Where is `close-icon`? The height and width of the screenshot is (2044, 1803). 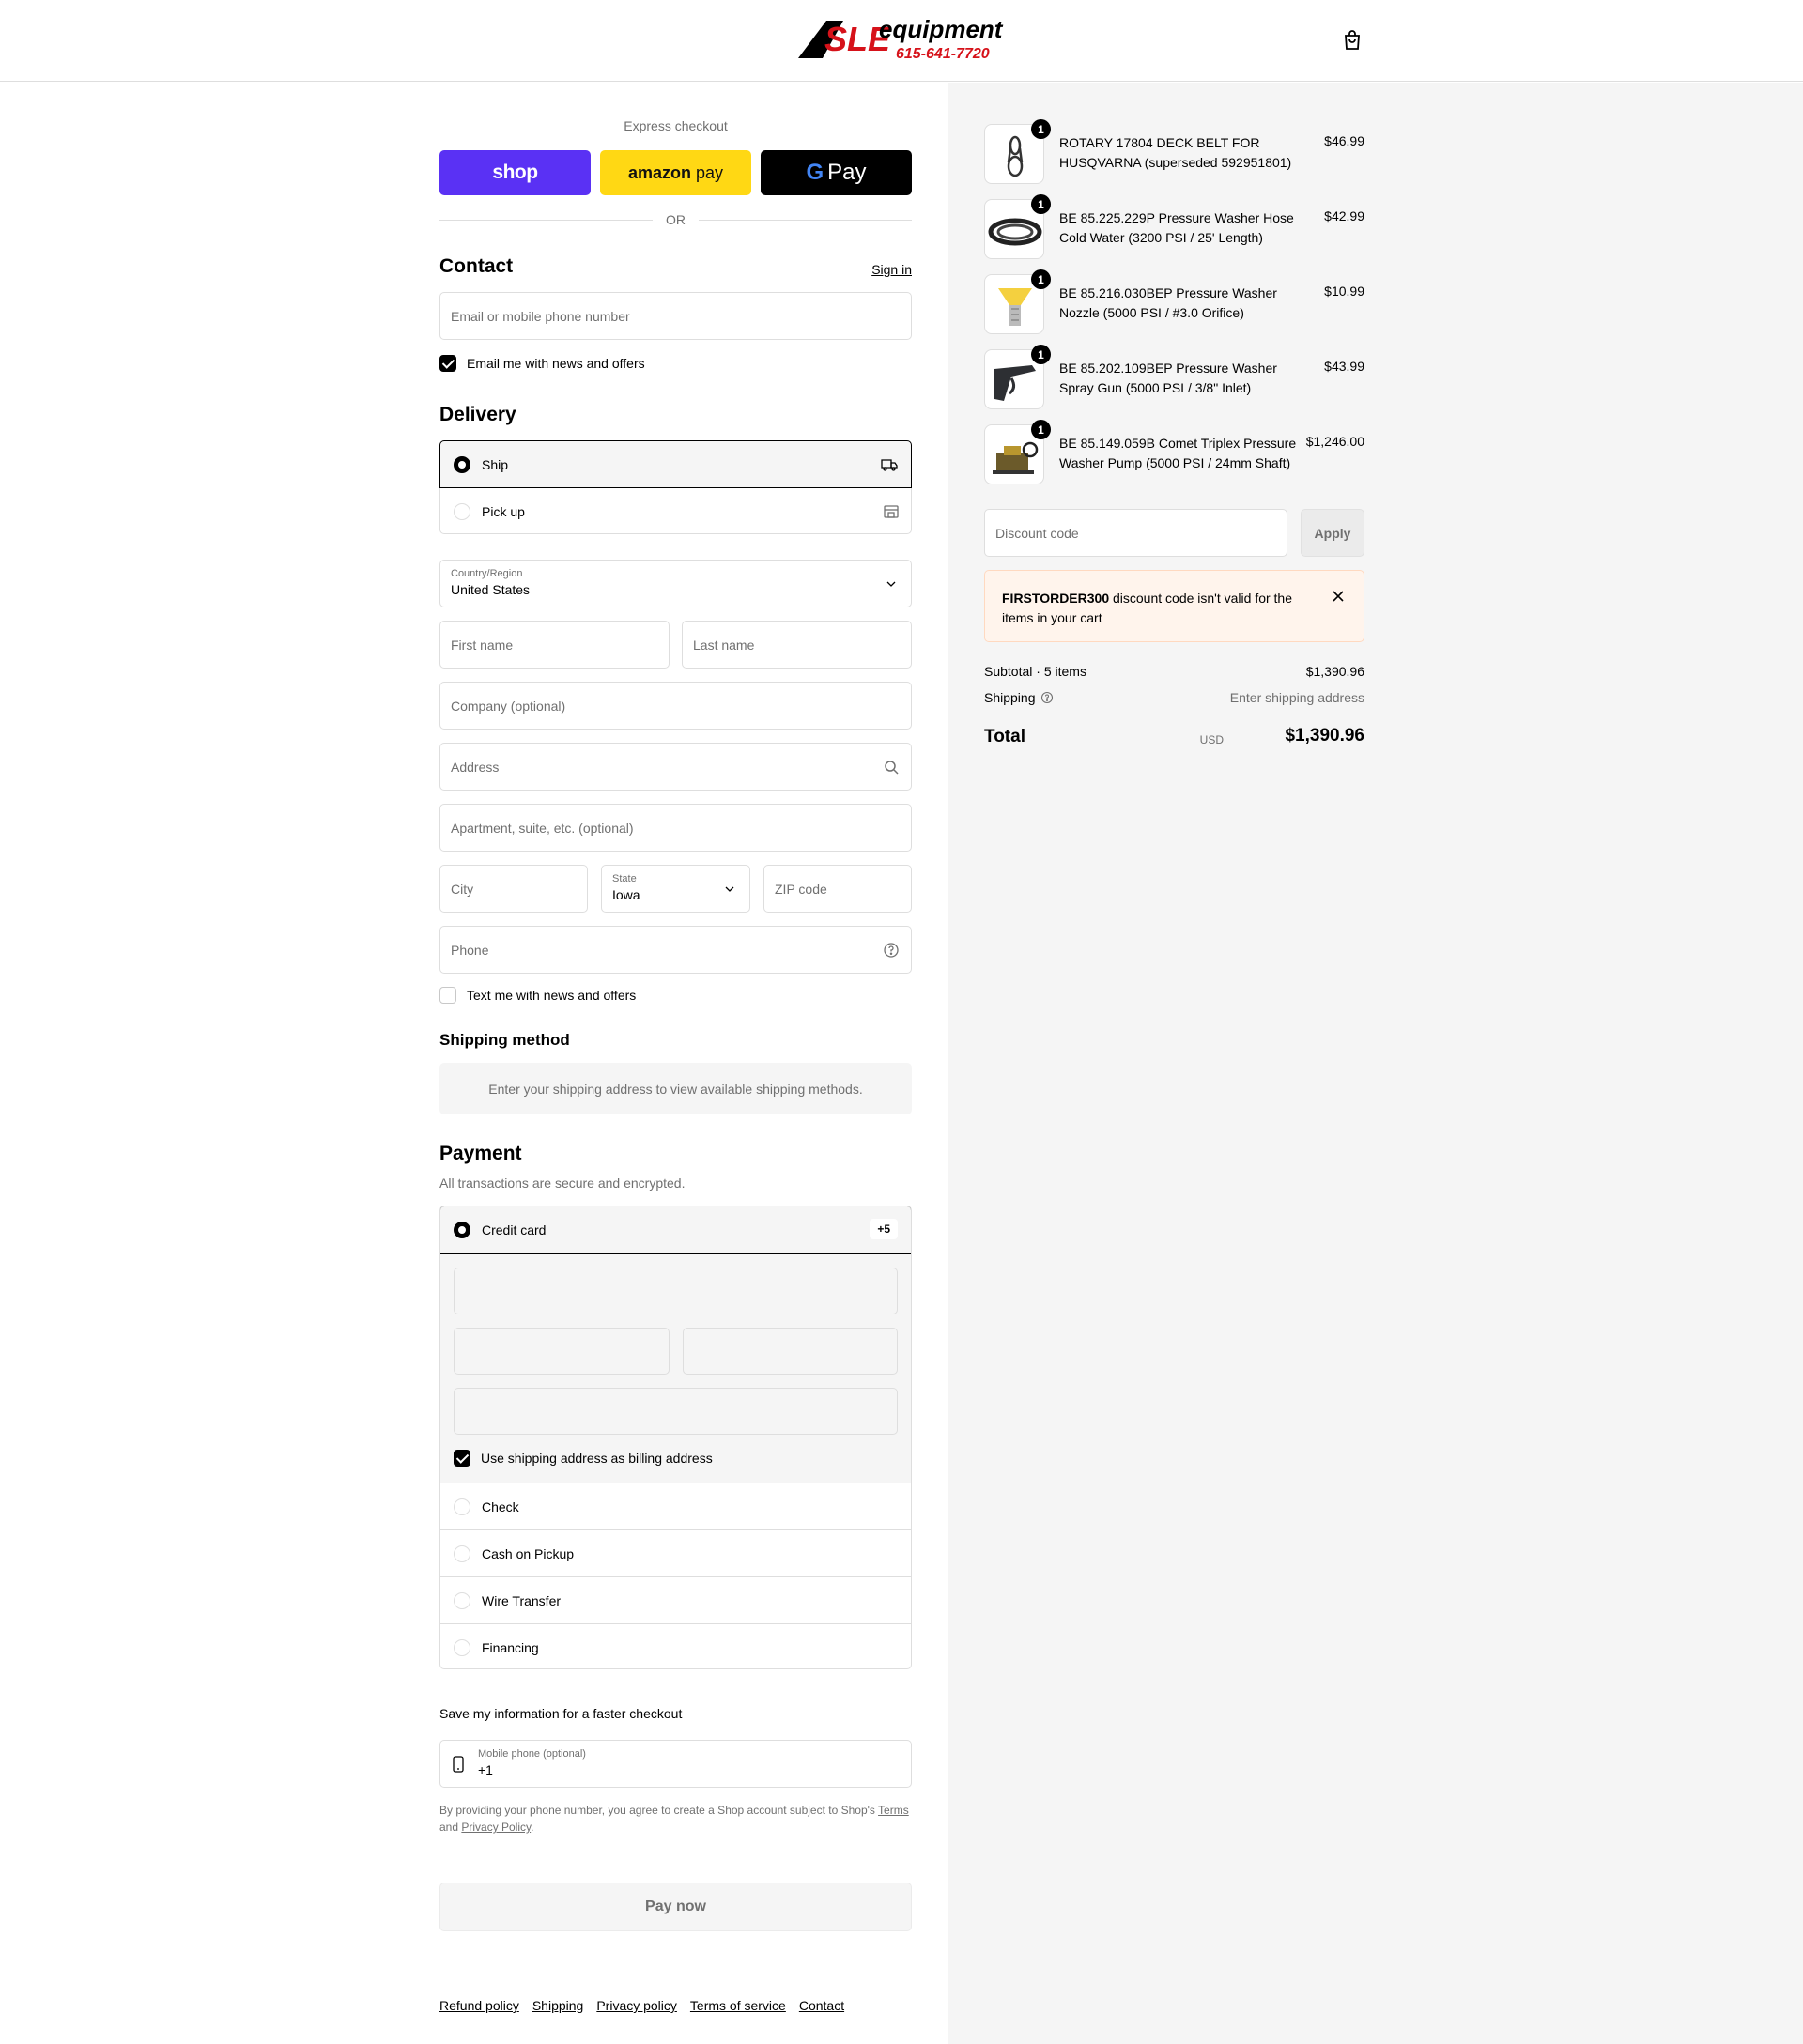 close-icon is located at coordinates (1338, 596).